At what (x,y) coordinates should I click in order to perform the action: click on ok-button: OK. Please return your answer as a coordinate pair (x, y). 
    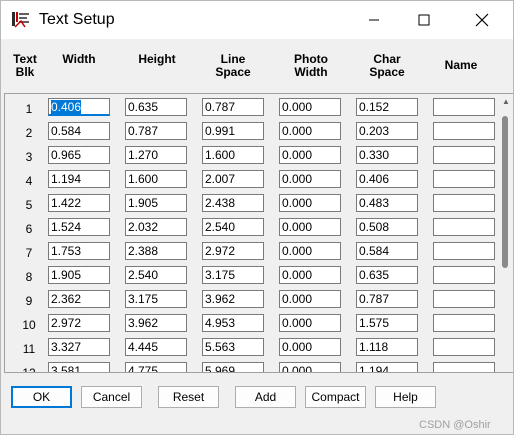
    Looking at the image, I should click on (41, 397).